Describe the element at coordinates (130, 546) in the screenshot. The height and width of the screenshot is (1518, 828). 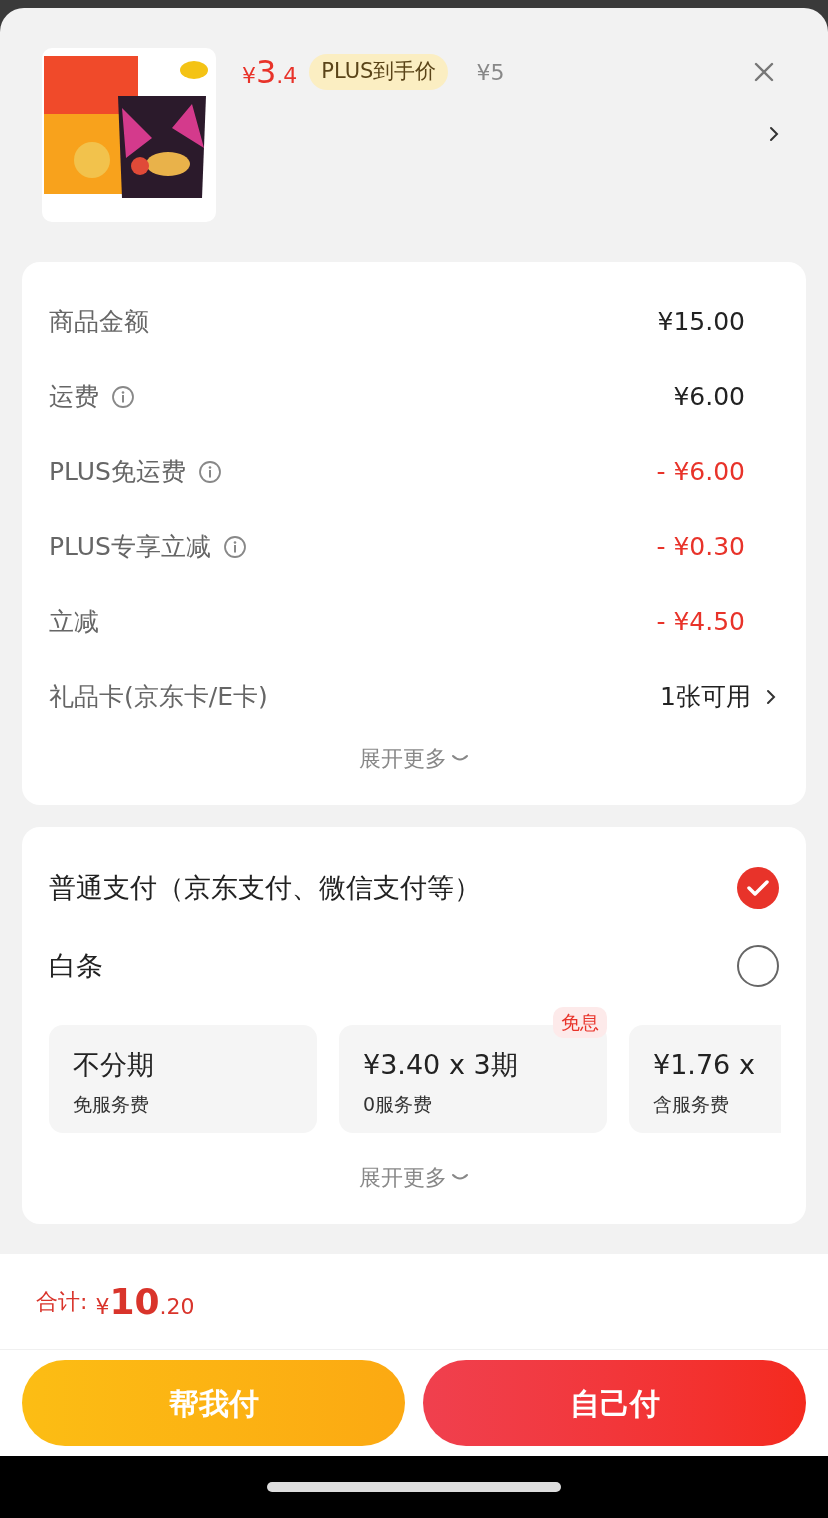
I see `fee-label: PLUS专享立减` at that location.